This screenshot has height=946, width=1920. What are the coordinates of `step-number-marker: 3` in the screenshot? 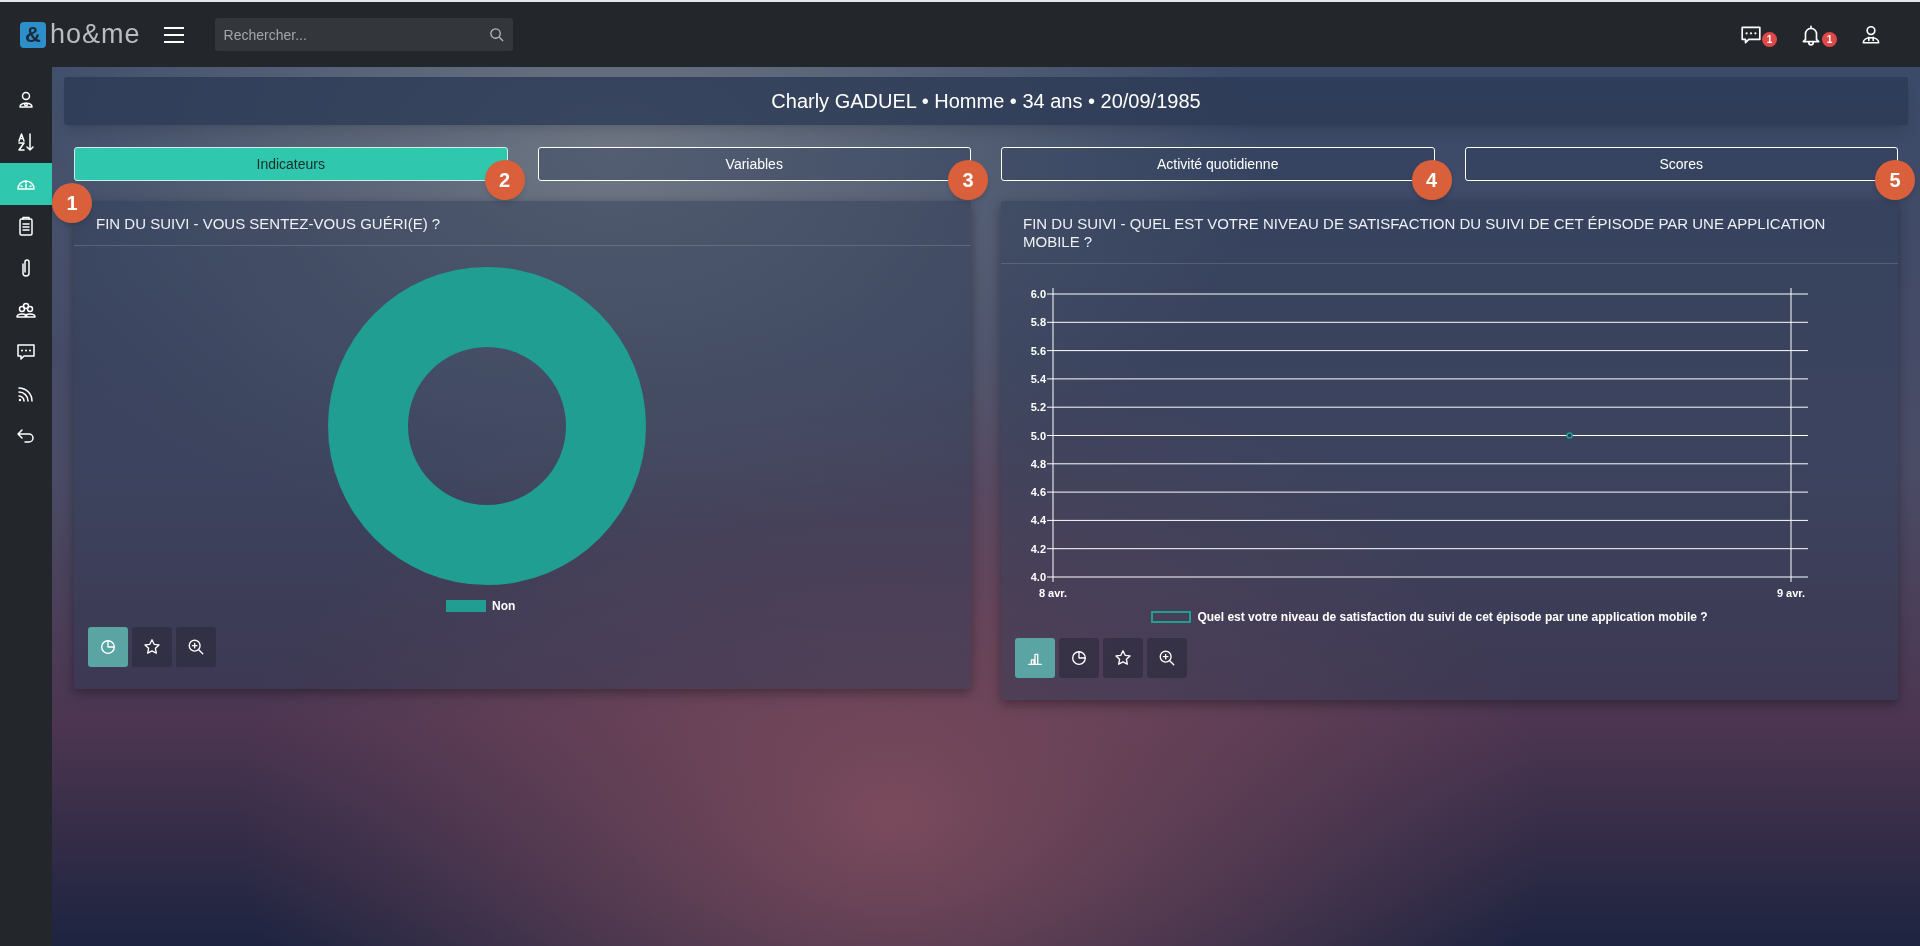 It's located at (968, 180).